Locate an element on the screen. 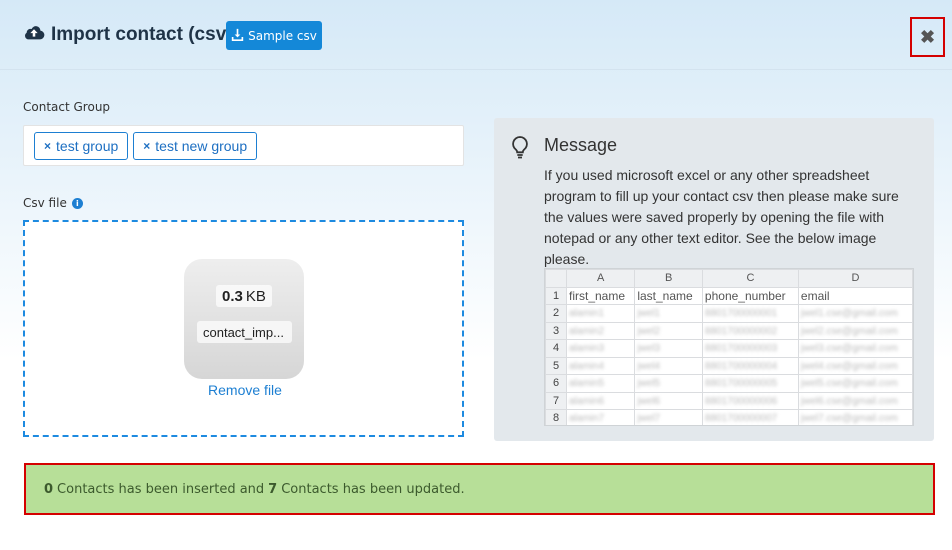  sheet-cell: last_name is located at coordinates (668, 295).